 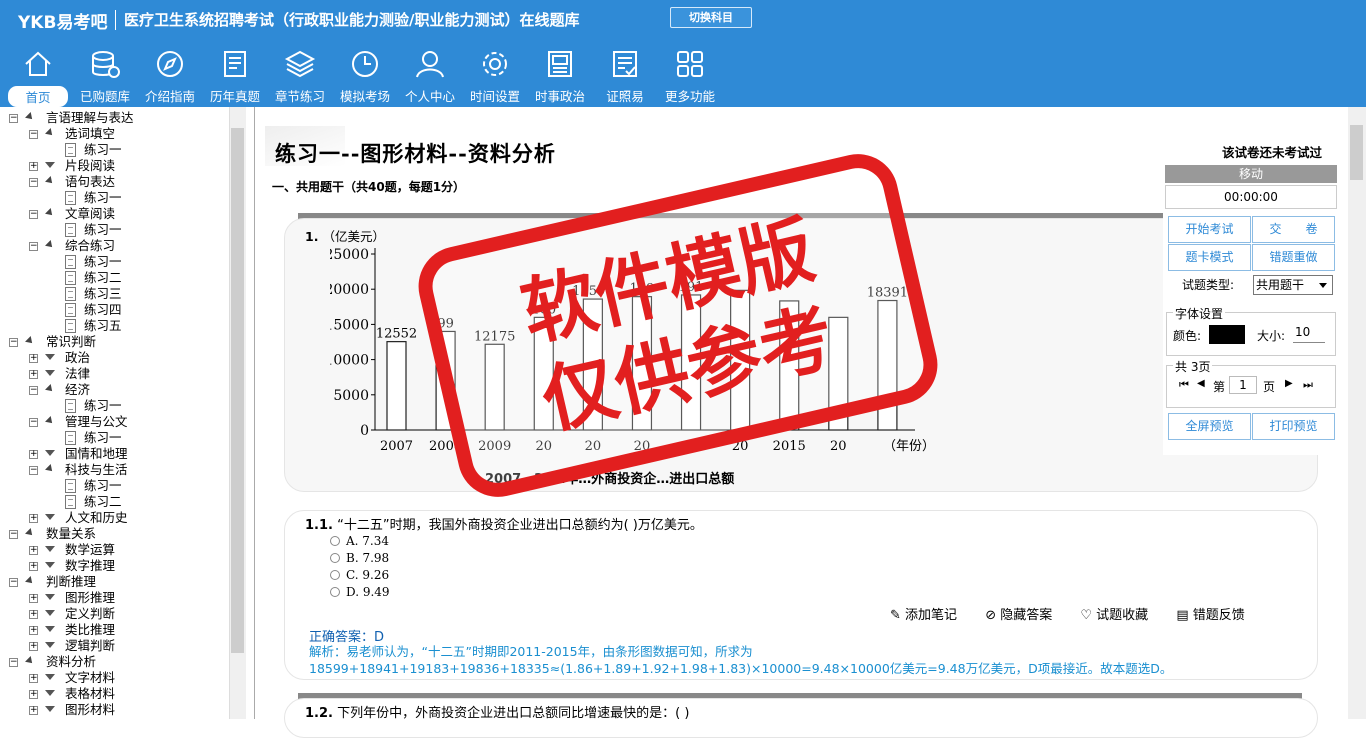 What do you see at coordinates (114, 534) in the screenshot?
I see `tree-node: − 数量关系` at bounding box center [114, 534].